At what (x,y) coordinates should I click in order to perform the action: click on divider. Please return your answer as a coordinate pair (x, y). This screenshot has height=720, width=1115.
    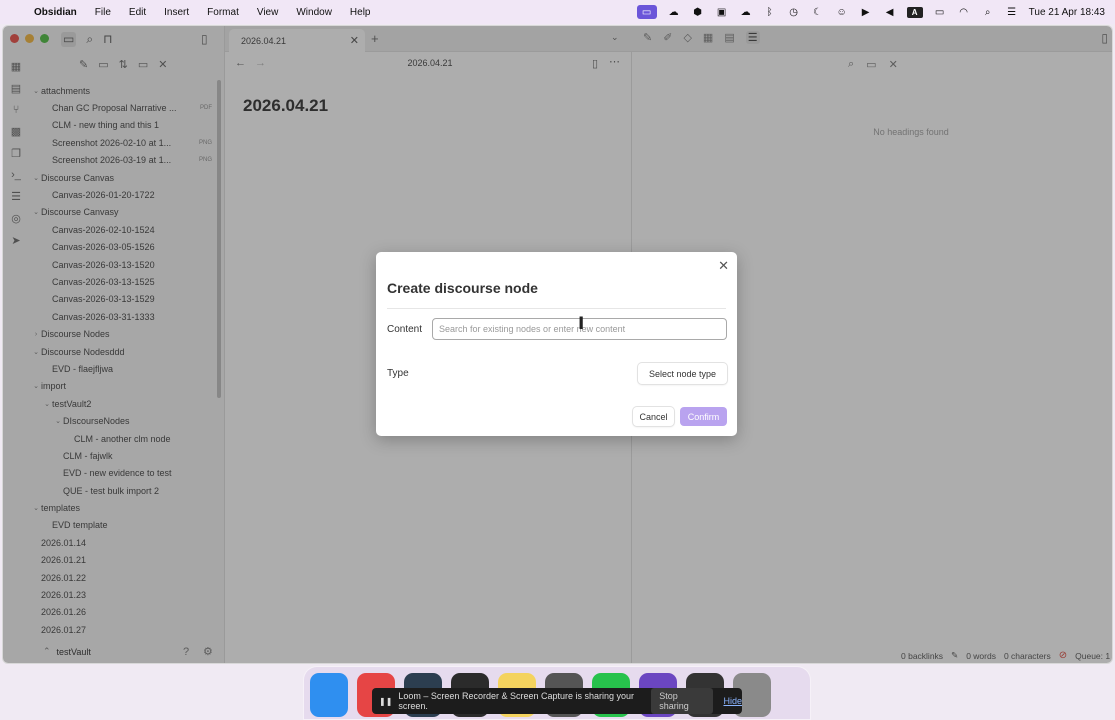
    Looking at the image, I should click on (556, 308).